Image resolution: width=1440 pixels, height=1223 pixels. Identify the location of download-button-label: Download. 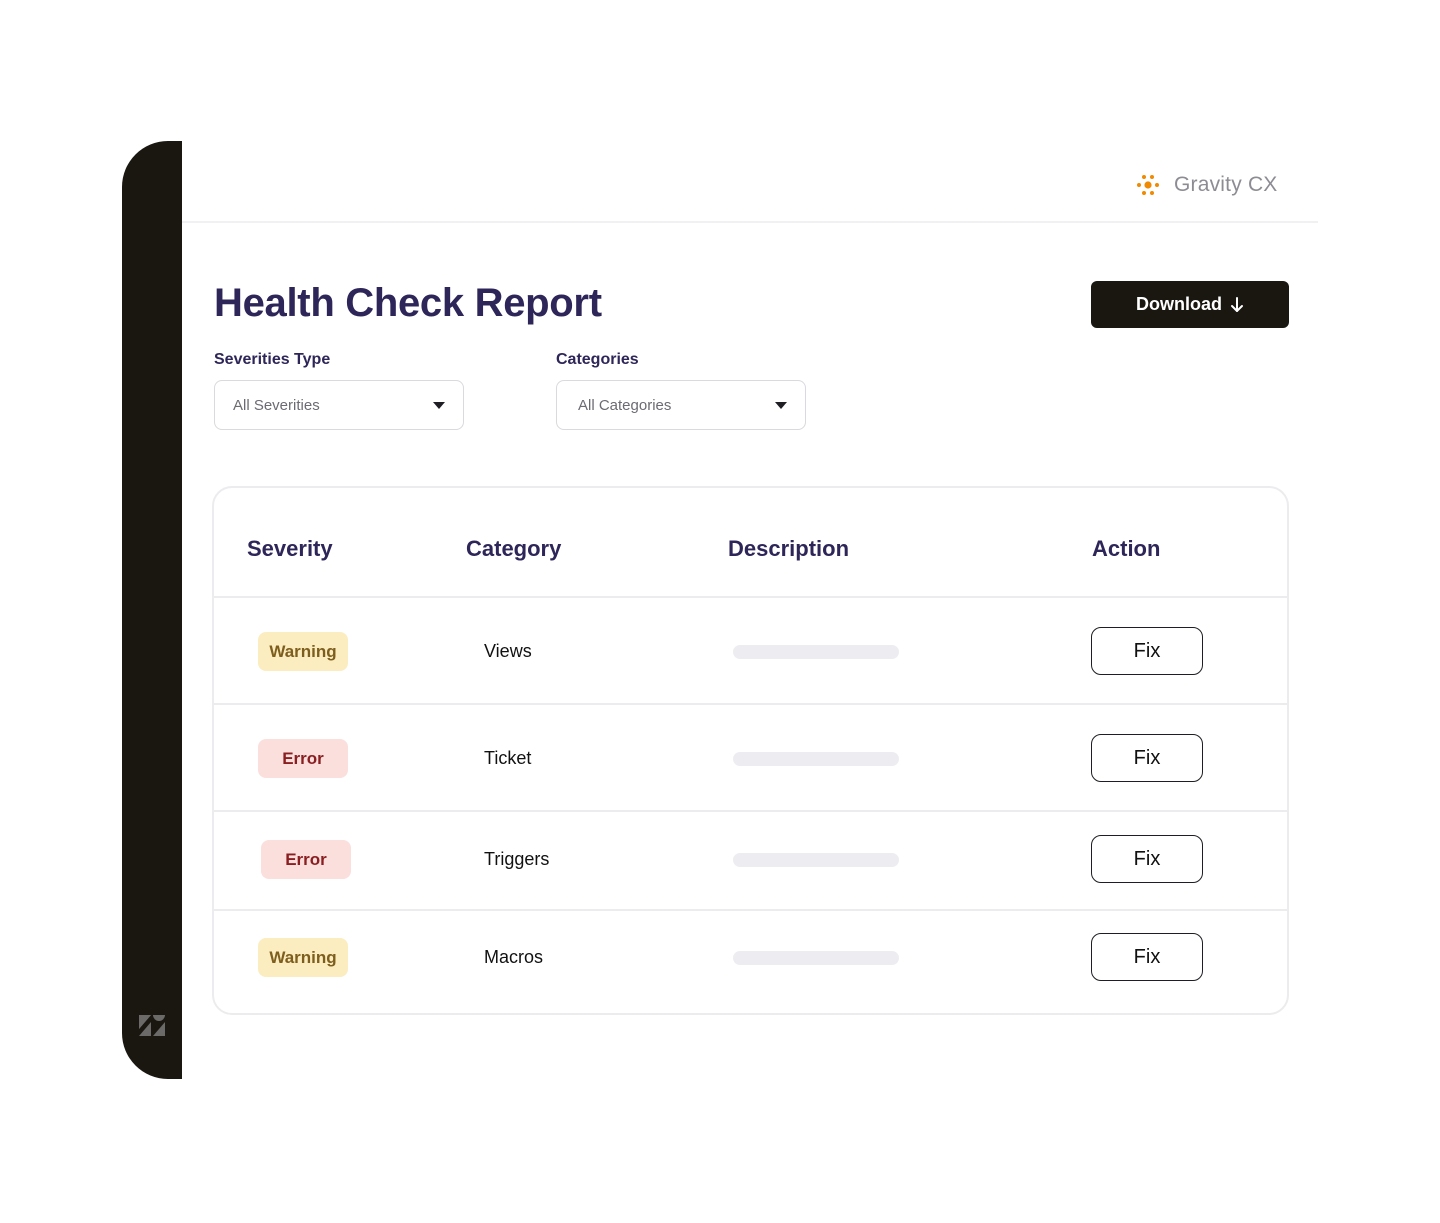
(1179, 304).